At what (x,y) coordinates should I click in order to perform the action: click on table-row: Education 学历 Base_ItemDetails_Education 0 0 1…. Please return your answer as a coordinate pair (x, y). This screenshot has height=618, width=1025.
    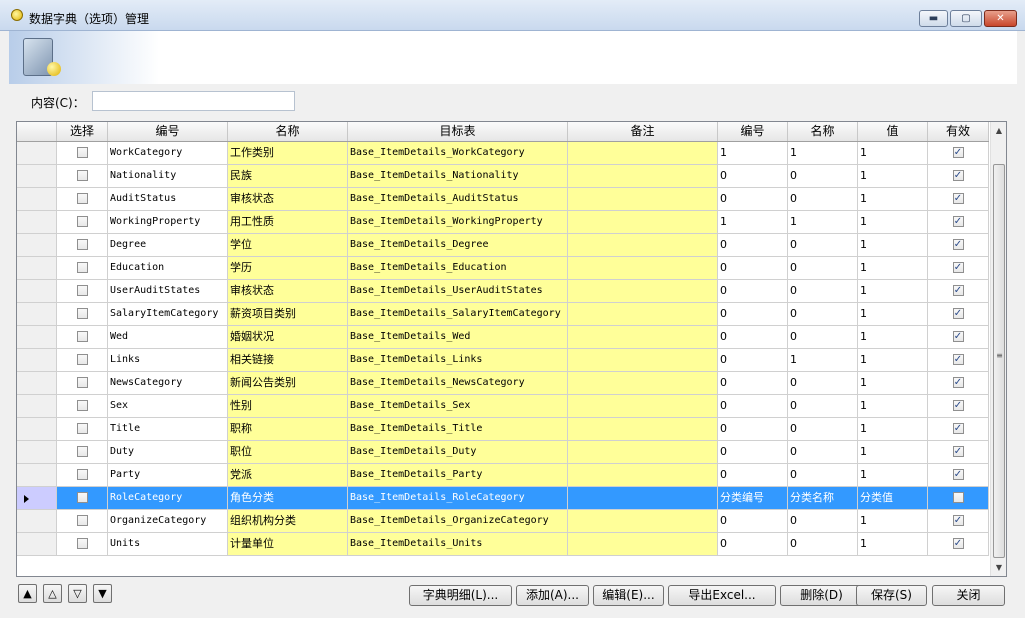
    Looking at the image, I should click on (503, 268).